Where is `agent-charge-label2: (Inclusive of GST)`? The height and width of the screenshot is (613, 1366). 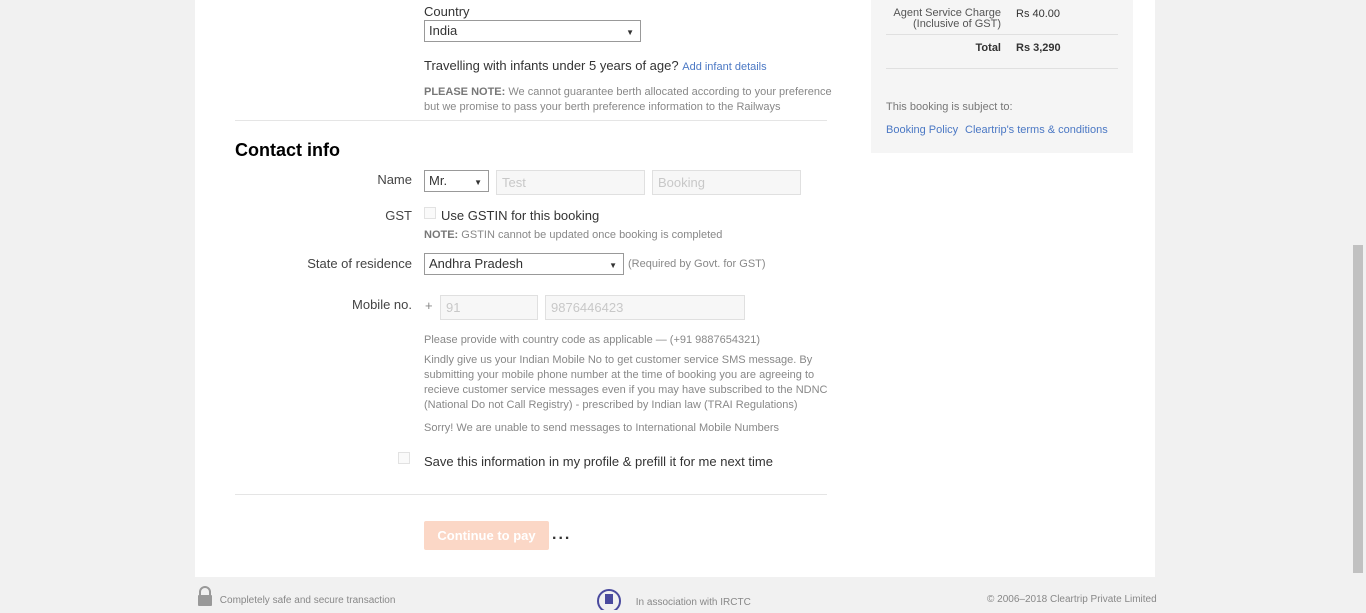 agent-charge-label2: (Inclusive of GST) is located at coordinates (956, 24).